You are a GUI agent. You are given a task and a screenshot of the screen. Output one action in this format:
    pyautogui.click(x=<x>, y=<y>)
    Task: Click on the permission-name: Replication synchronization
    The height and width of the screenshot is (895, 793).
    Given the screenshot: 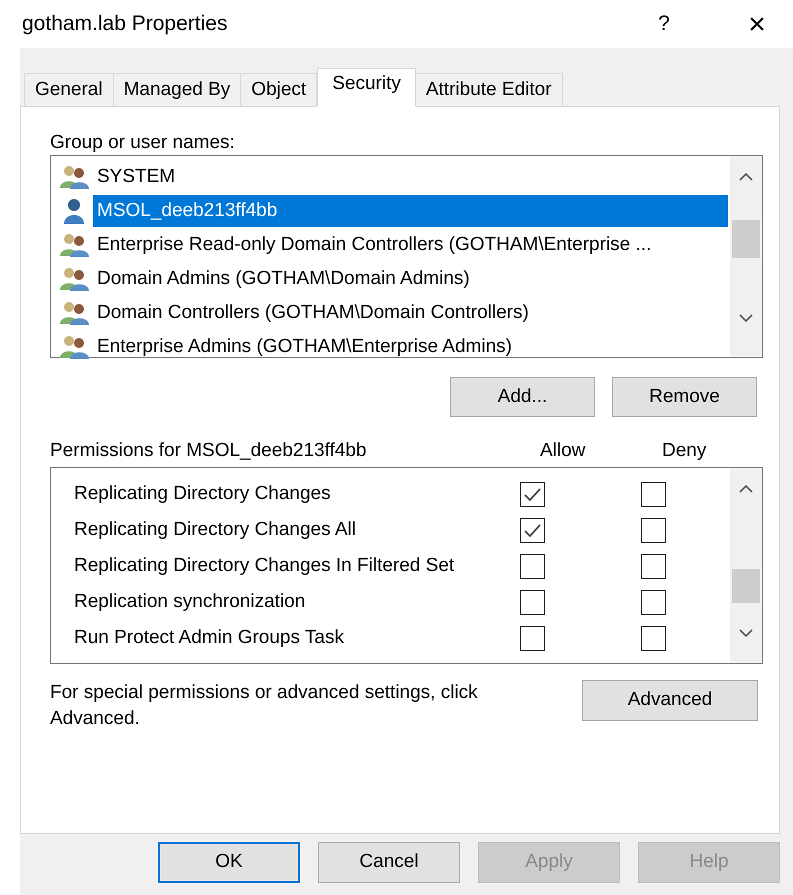 What is the action you would take?
    pyautogui.click(x=189, y=602)
    